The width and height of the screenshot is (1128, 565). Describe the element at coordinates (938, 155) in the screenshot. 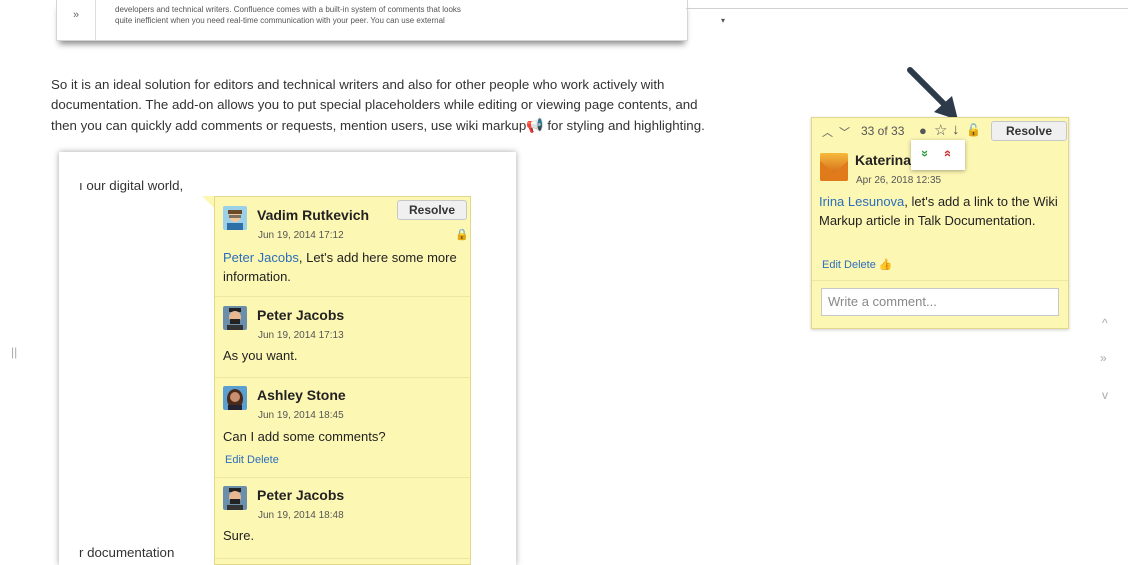

I see `sort-popup: » »` at that location.